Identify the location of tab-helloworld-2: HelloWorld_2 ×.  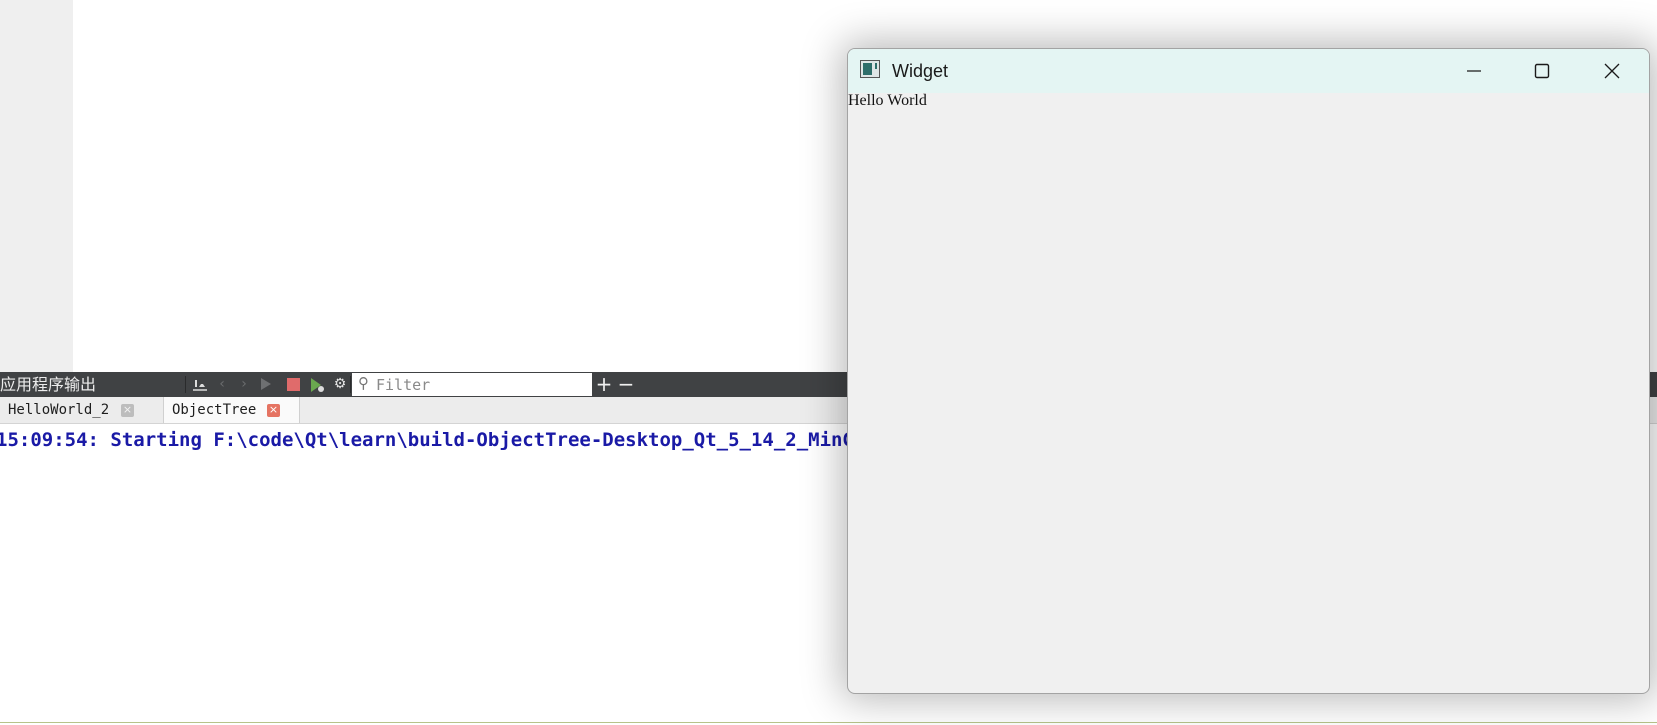
(75, 410).